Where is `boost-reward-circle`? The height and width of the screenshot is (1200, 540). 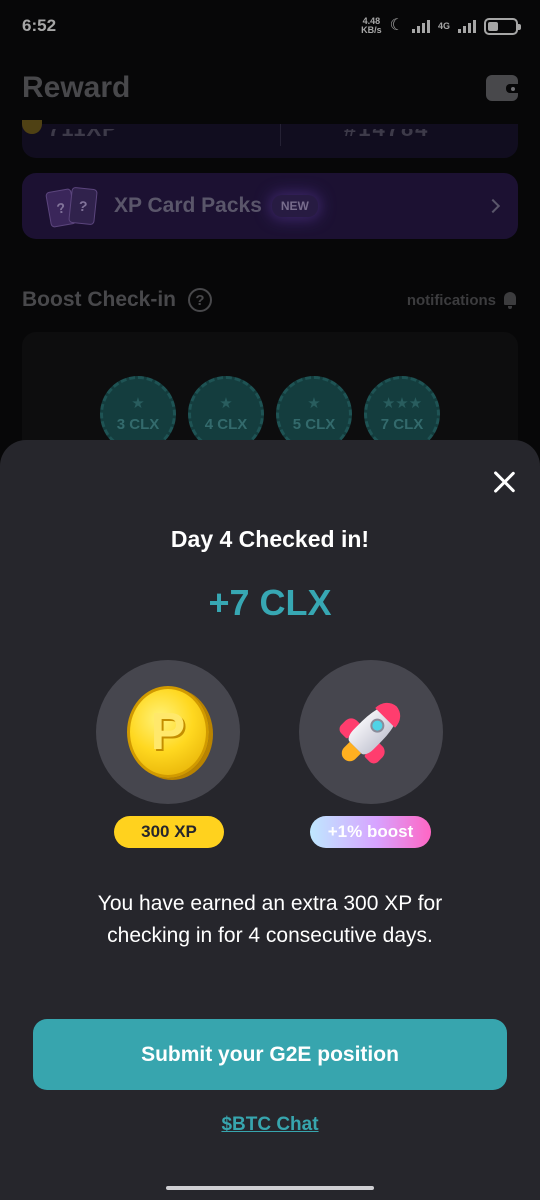 boost-reward-circle is located at coordinates (371, 732).